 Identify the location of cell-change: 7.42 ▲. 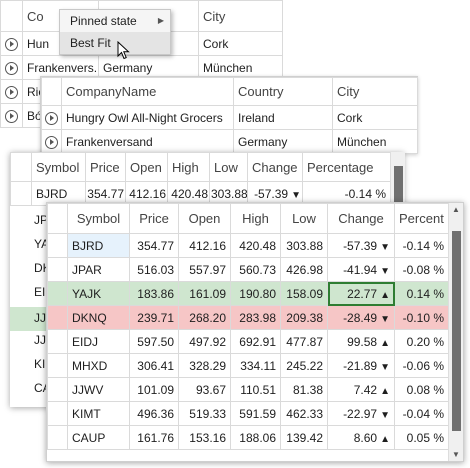
(361, 389).